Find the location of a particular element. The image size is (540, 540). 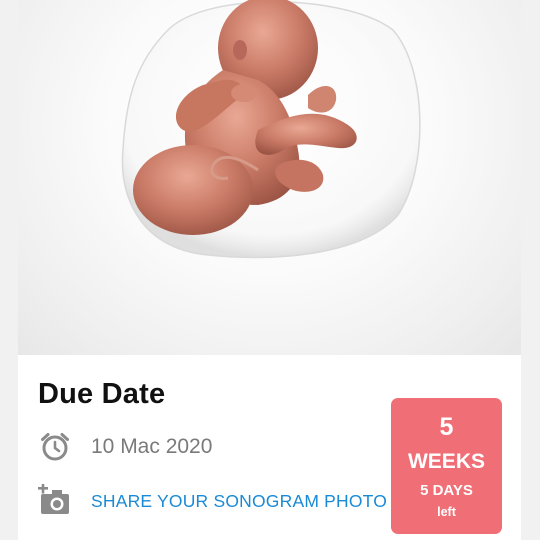

due-date-value: 10 Mac 2020 is located at coordinates (152, 446).